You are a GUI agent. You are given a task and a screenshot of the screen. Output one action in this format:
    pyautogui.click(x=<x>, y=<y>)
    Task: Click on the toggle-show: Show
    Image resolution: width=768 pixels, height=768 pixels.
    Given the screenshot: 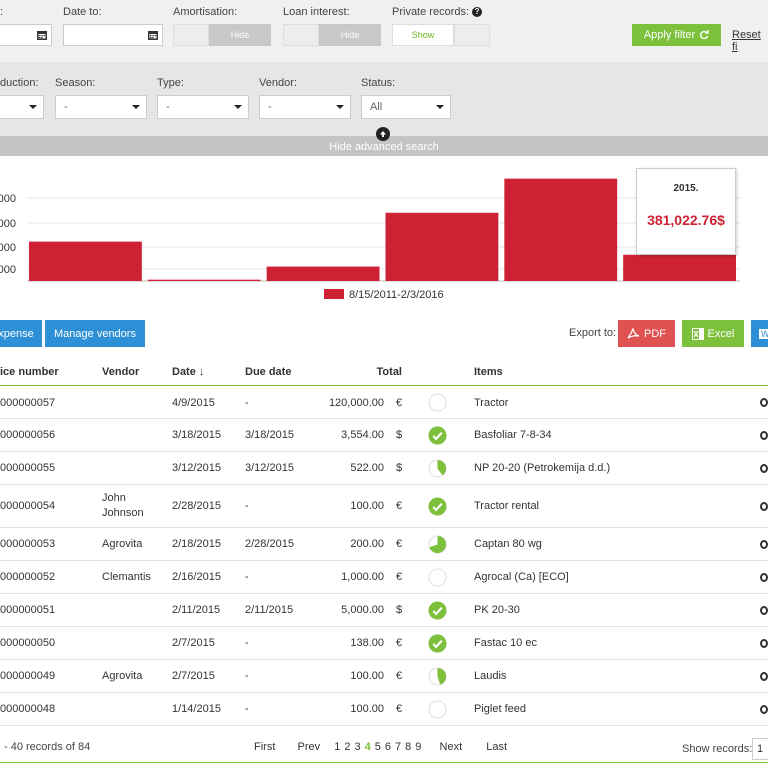 What is the action you would take?
    pyautogui.click(x=423, y=35)
    